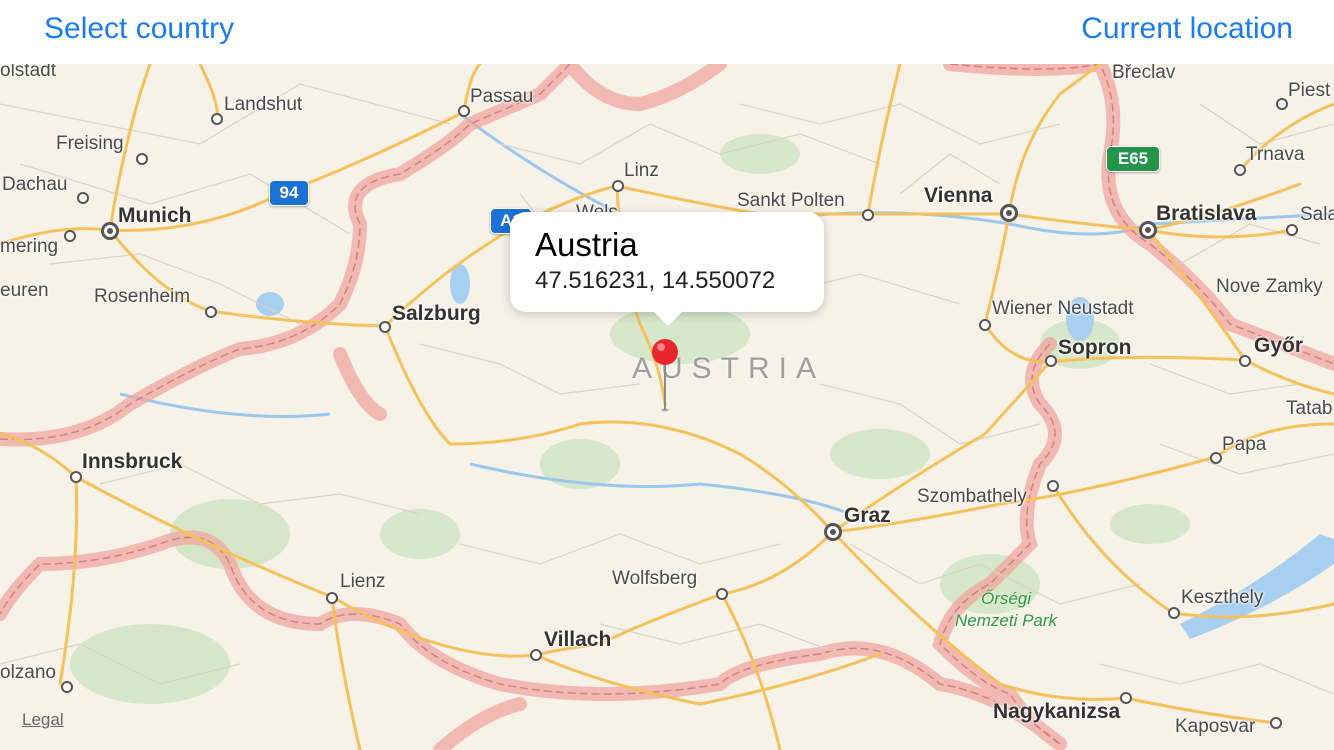 The width and height of the screenshot is (1334, 750). What do you see at coordinates (142, 296) in the screenshot?
I see `city-label: Rosenheim` at bounding box center [142, 296].